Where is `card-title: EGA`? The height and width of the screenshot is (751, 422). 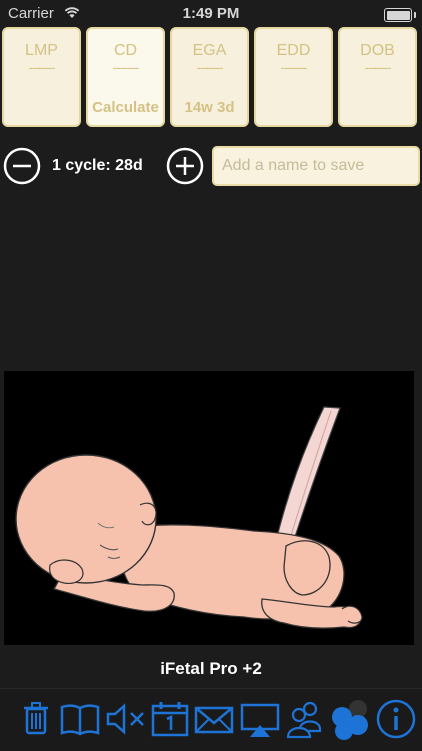 card-title: EGA is located at coordinates (209, 50).